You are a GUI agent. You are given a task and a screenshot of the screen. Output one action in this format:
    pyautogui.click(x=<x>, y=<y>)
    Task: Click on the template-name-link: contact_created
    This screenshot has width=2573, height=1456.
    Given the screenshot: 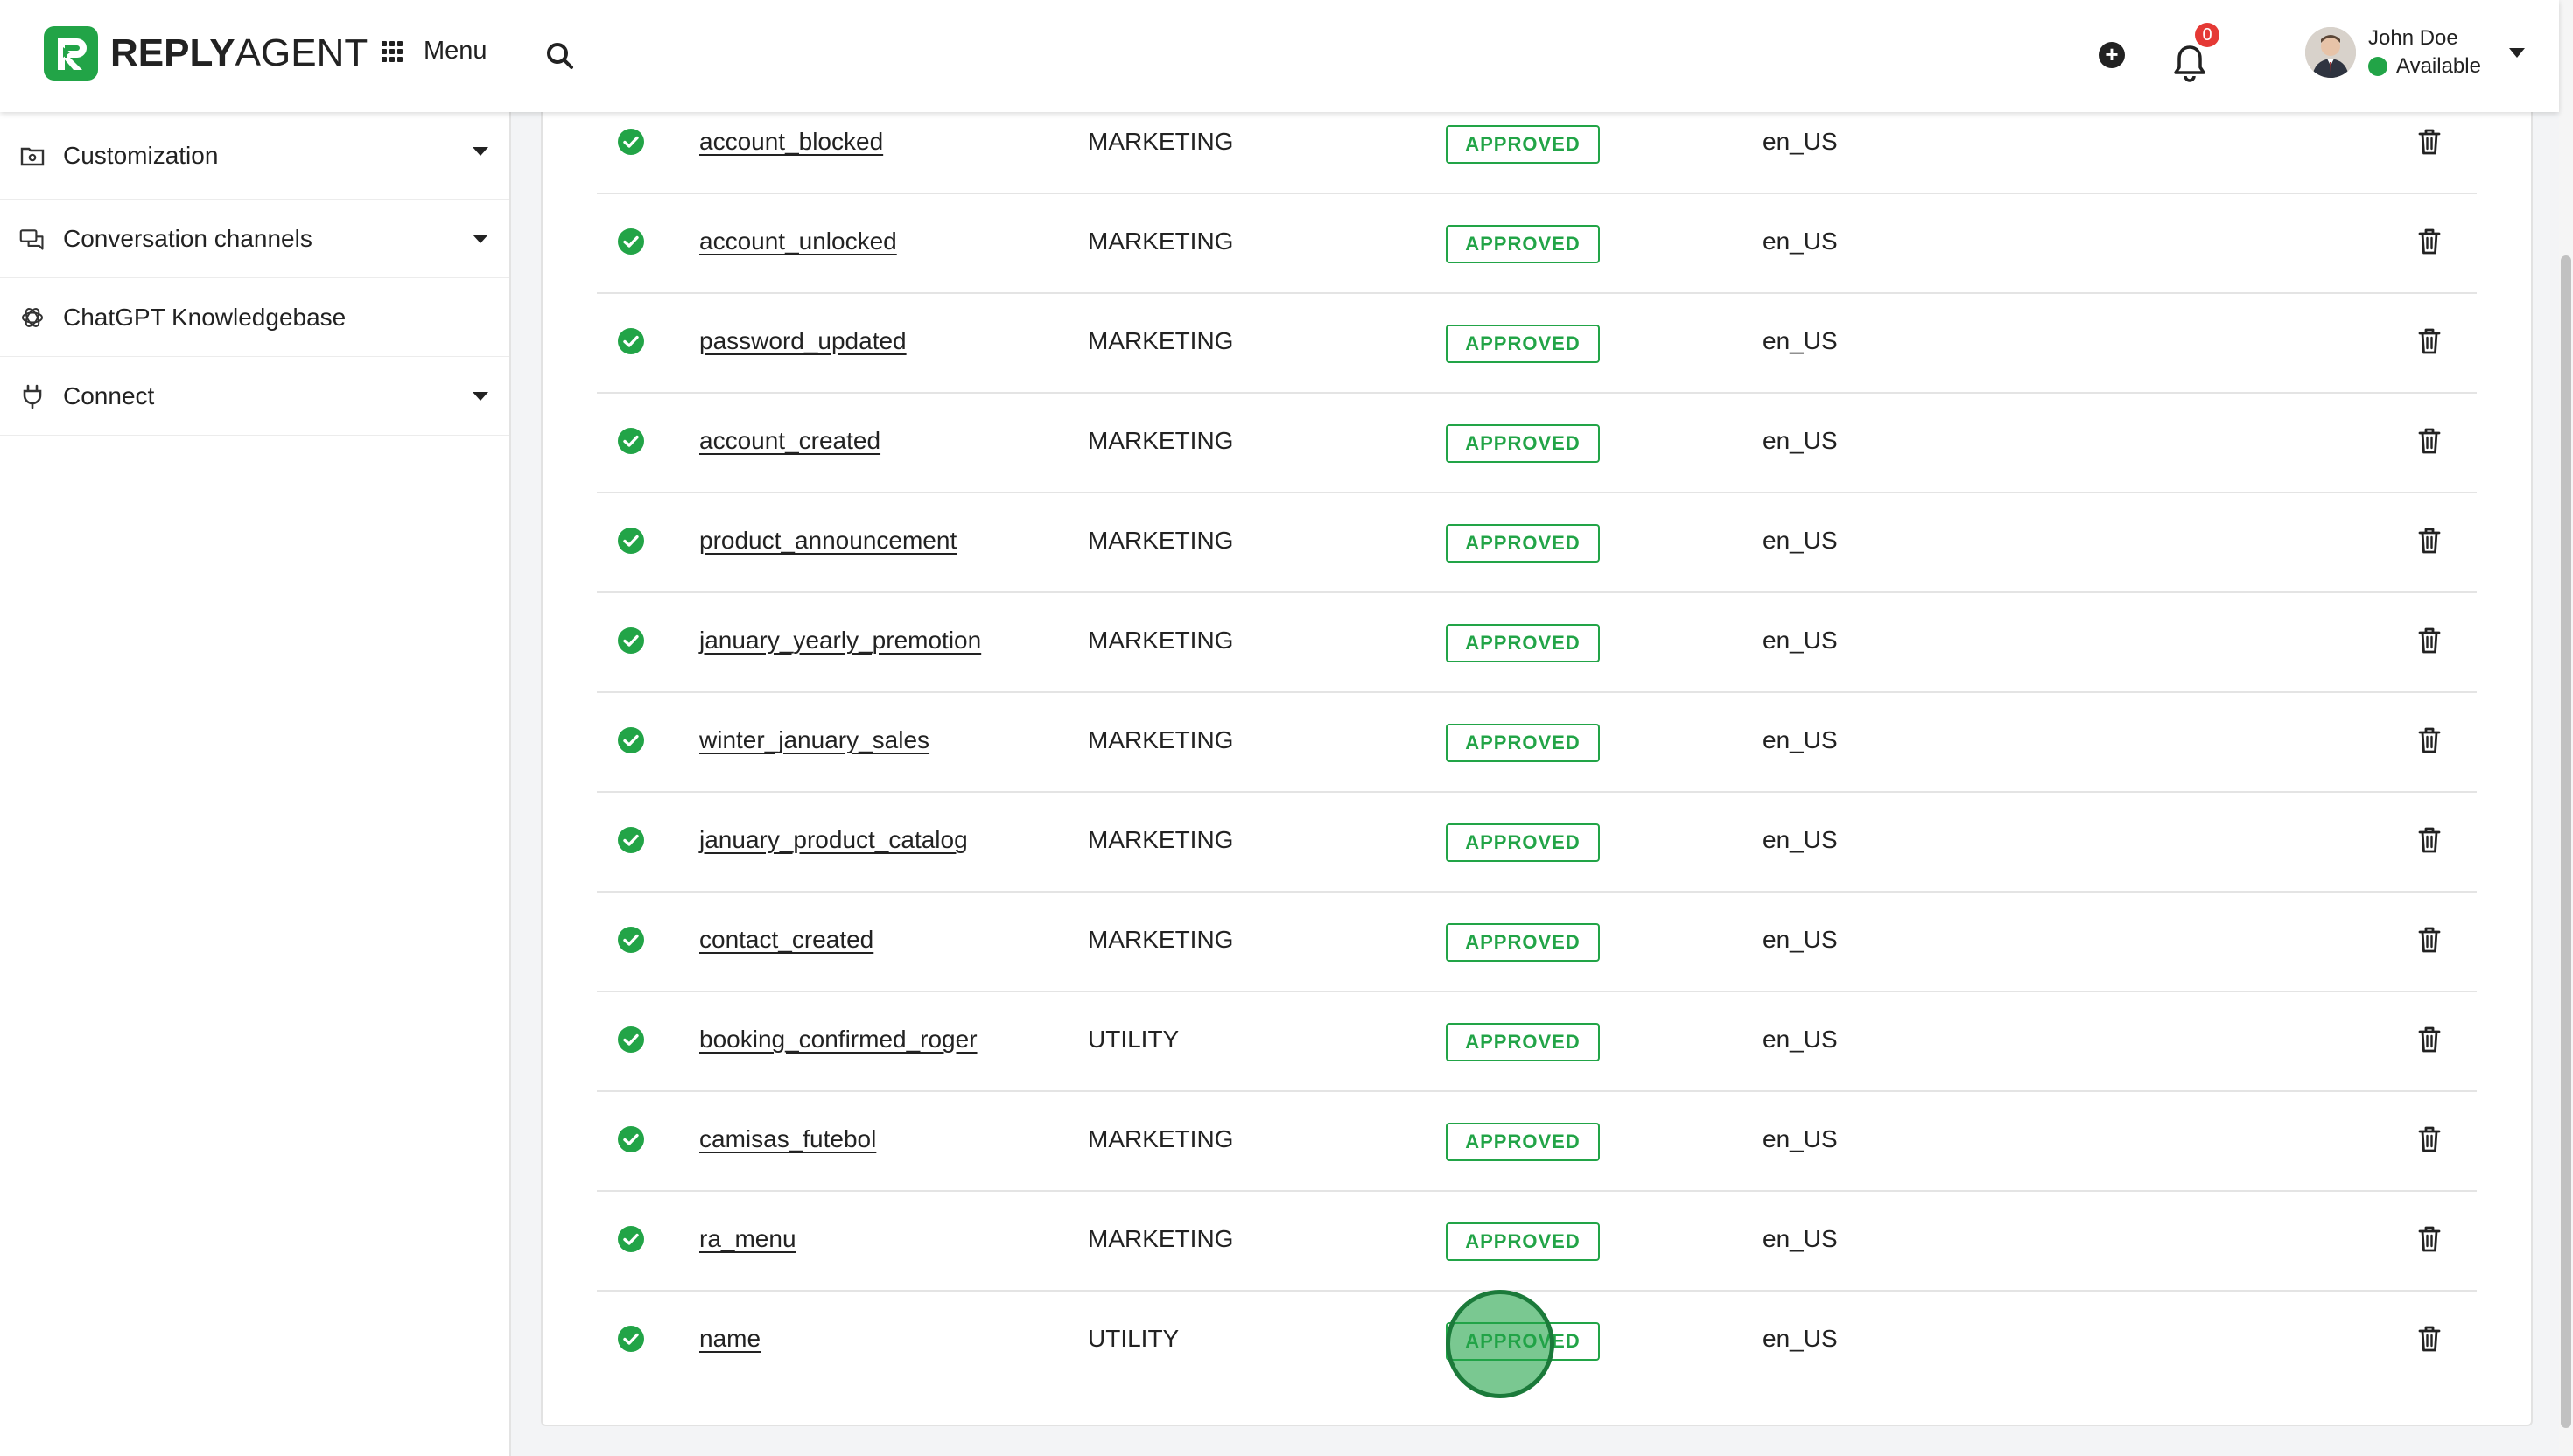 What is the action you would take?
    pyautogui.click(x=786, y=940)
    